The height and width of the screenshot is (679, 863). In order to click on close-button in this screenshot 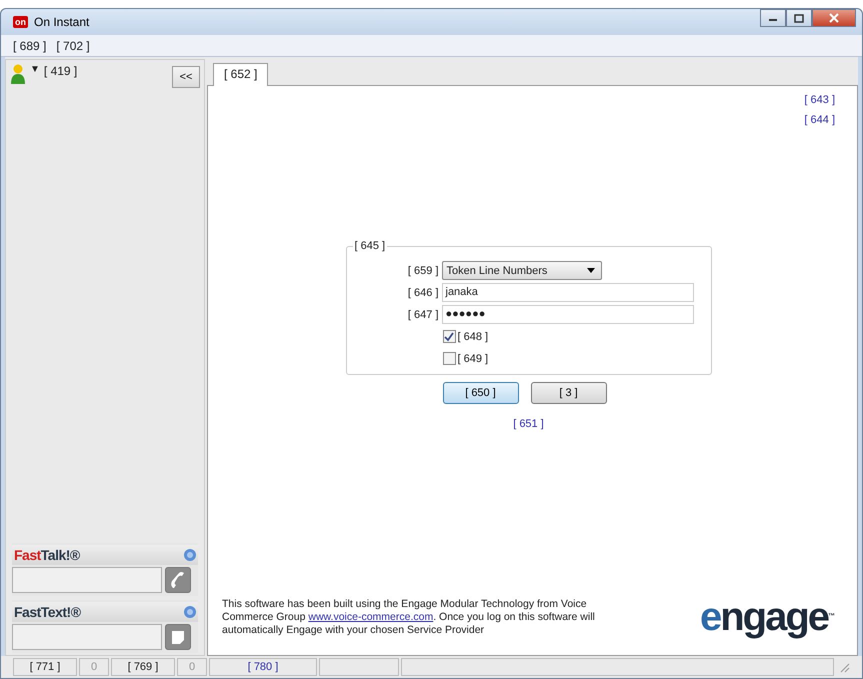, I will do `click(834, 18)`.